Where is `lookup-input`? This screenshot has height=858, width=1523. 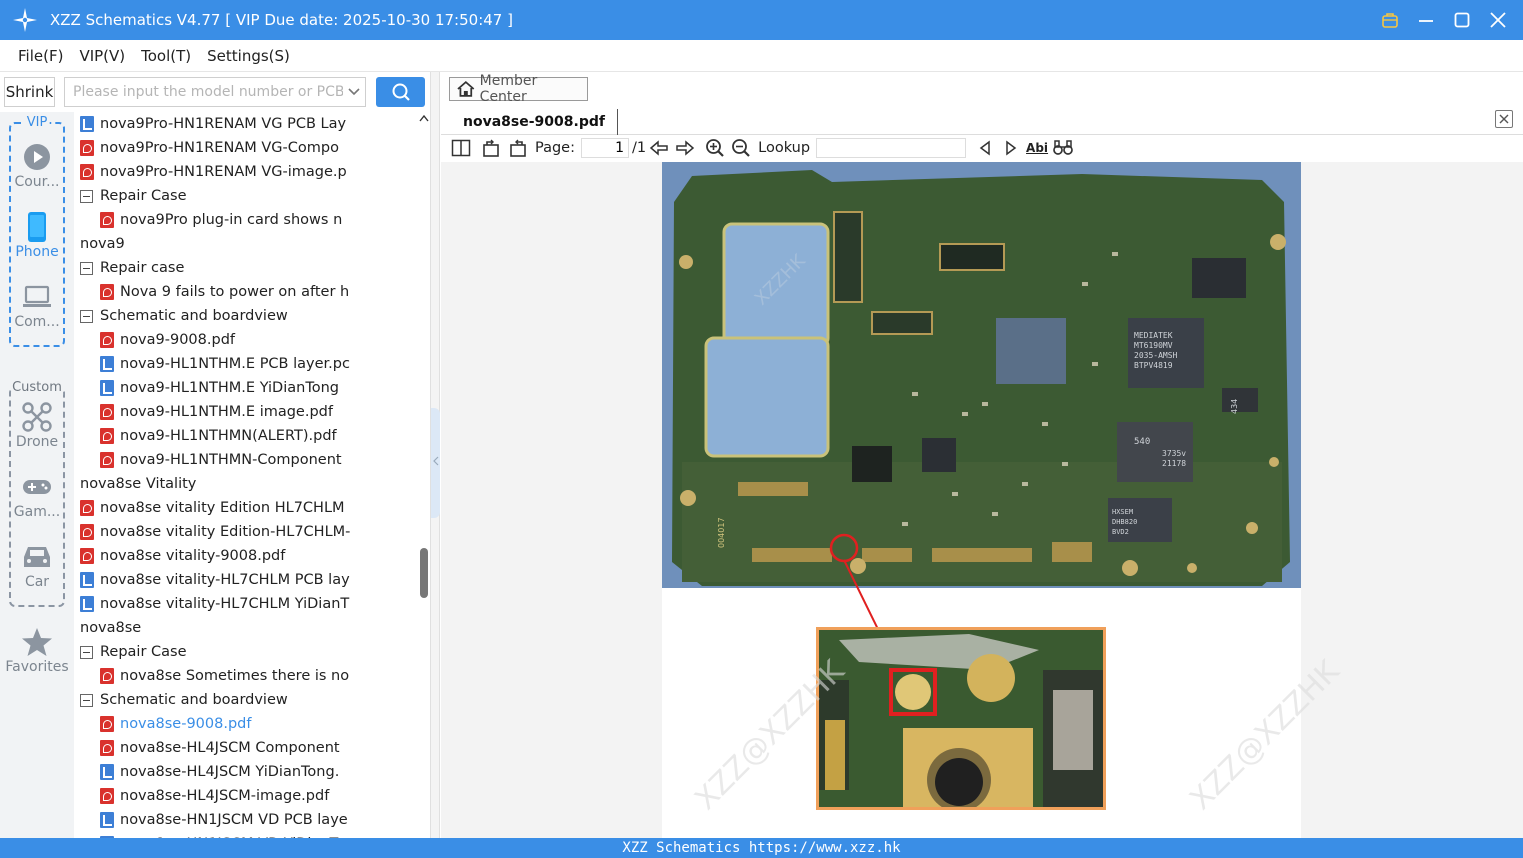
lookup-input is located at coordinates (891, 148).